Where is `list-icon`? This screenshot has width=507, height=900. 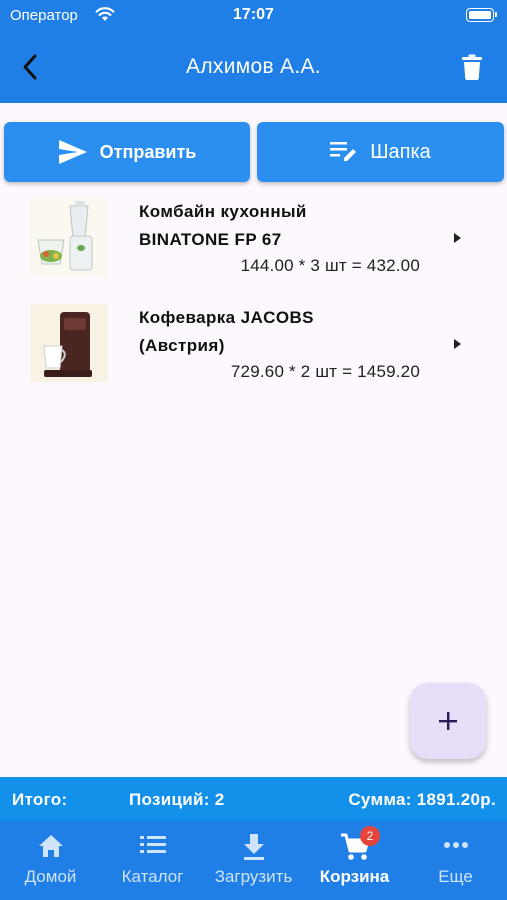
list-icon is located at coordinates (152, 847).